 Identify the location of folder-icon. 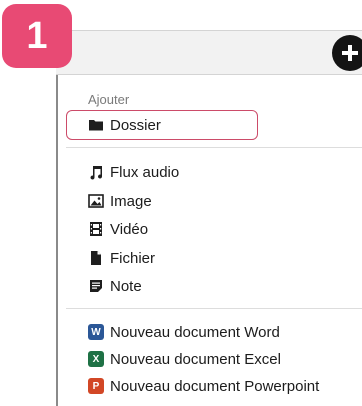
(96, 125).